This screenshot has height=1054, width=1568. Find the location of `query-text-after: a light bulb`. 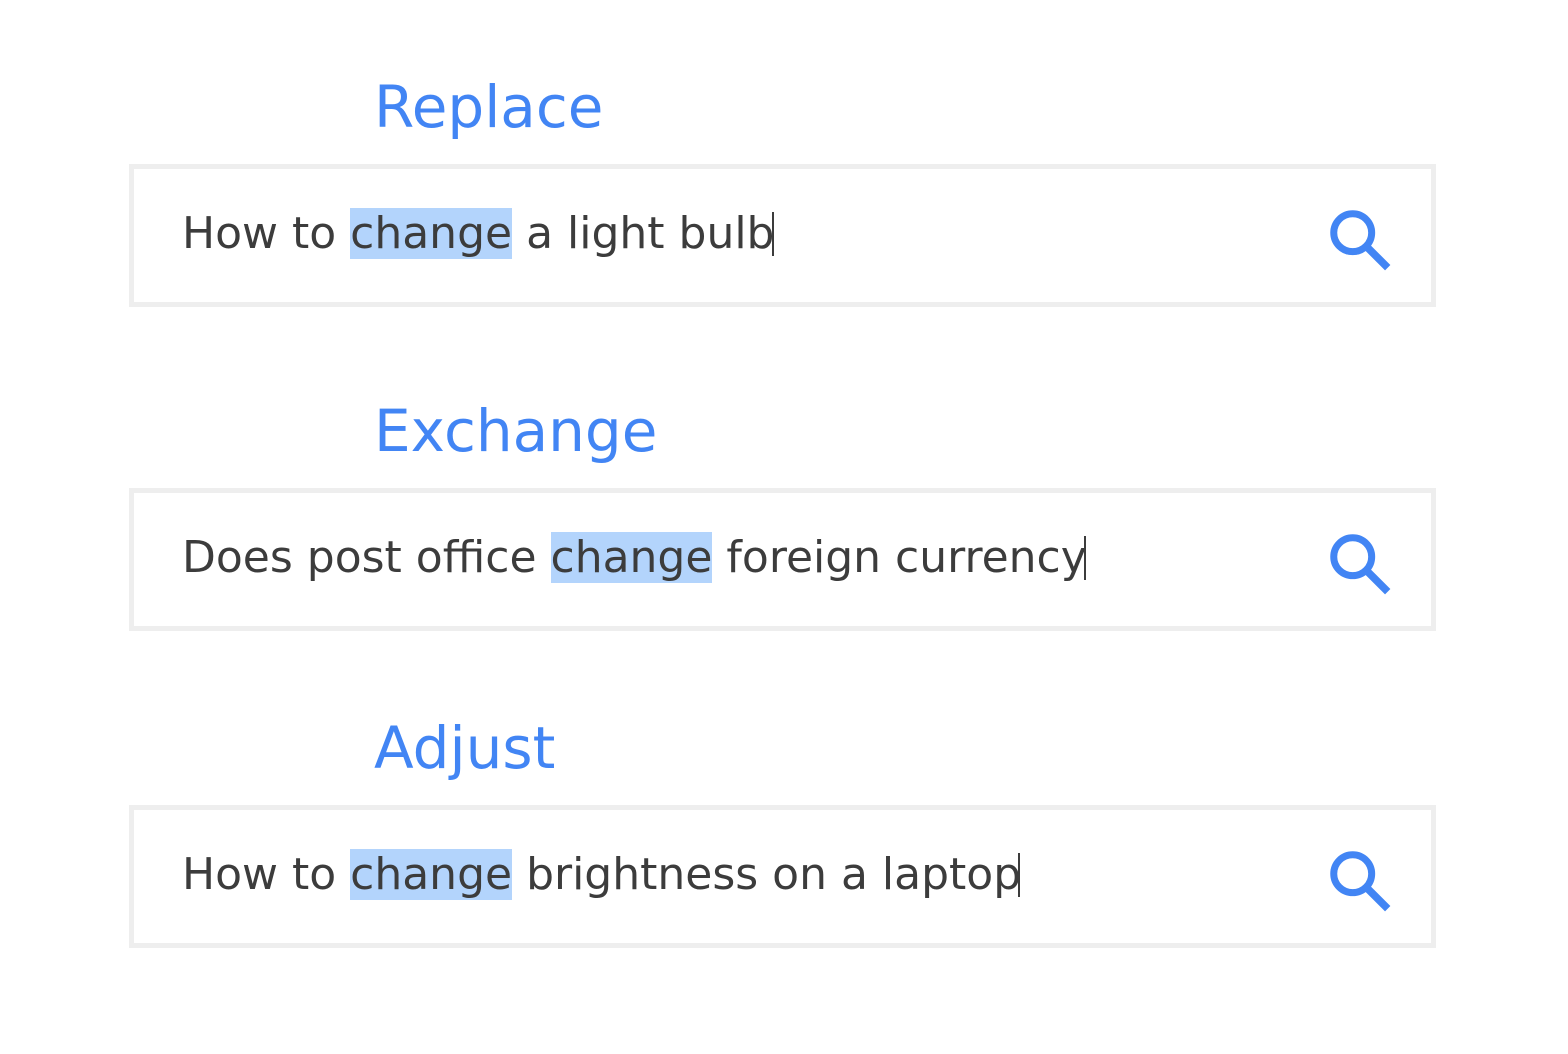

query-text-after: a light bulb is located at coordinates (643, 233).